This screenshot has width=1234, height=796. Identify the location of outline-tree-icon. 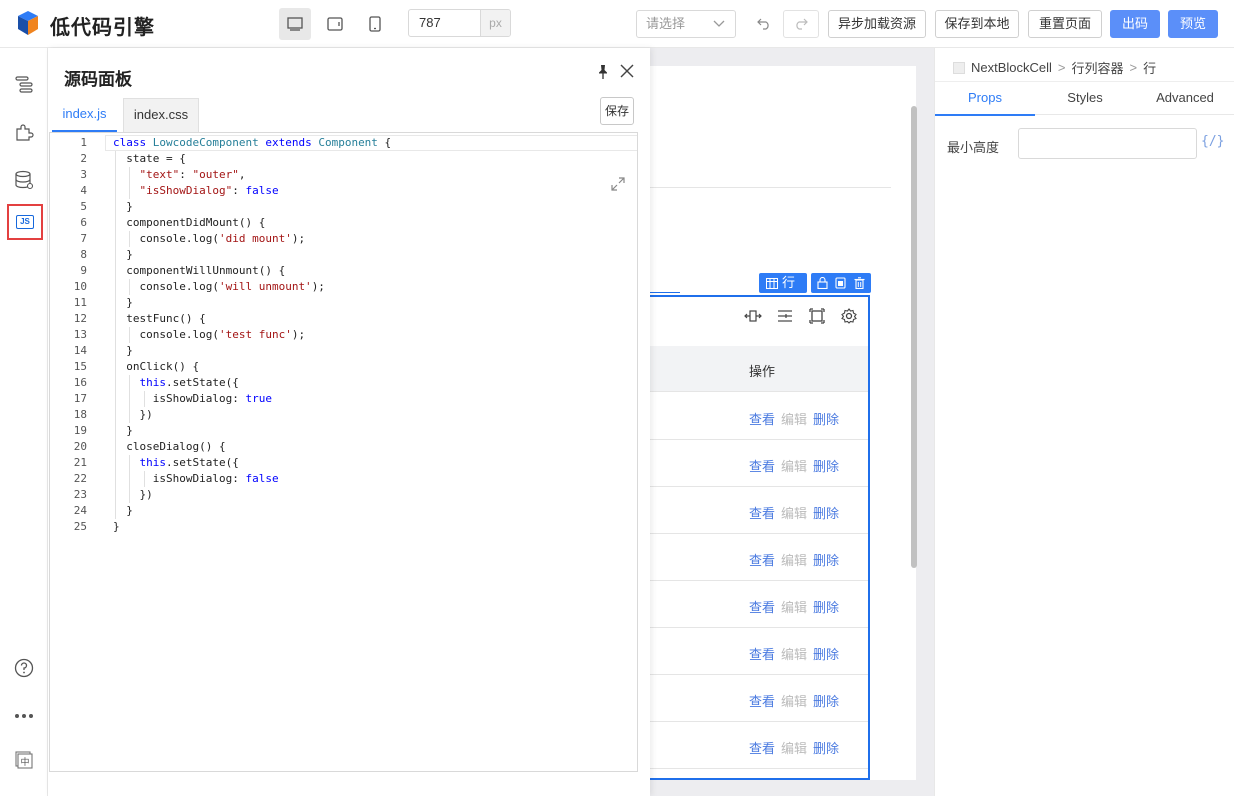
(24, 84).